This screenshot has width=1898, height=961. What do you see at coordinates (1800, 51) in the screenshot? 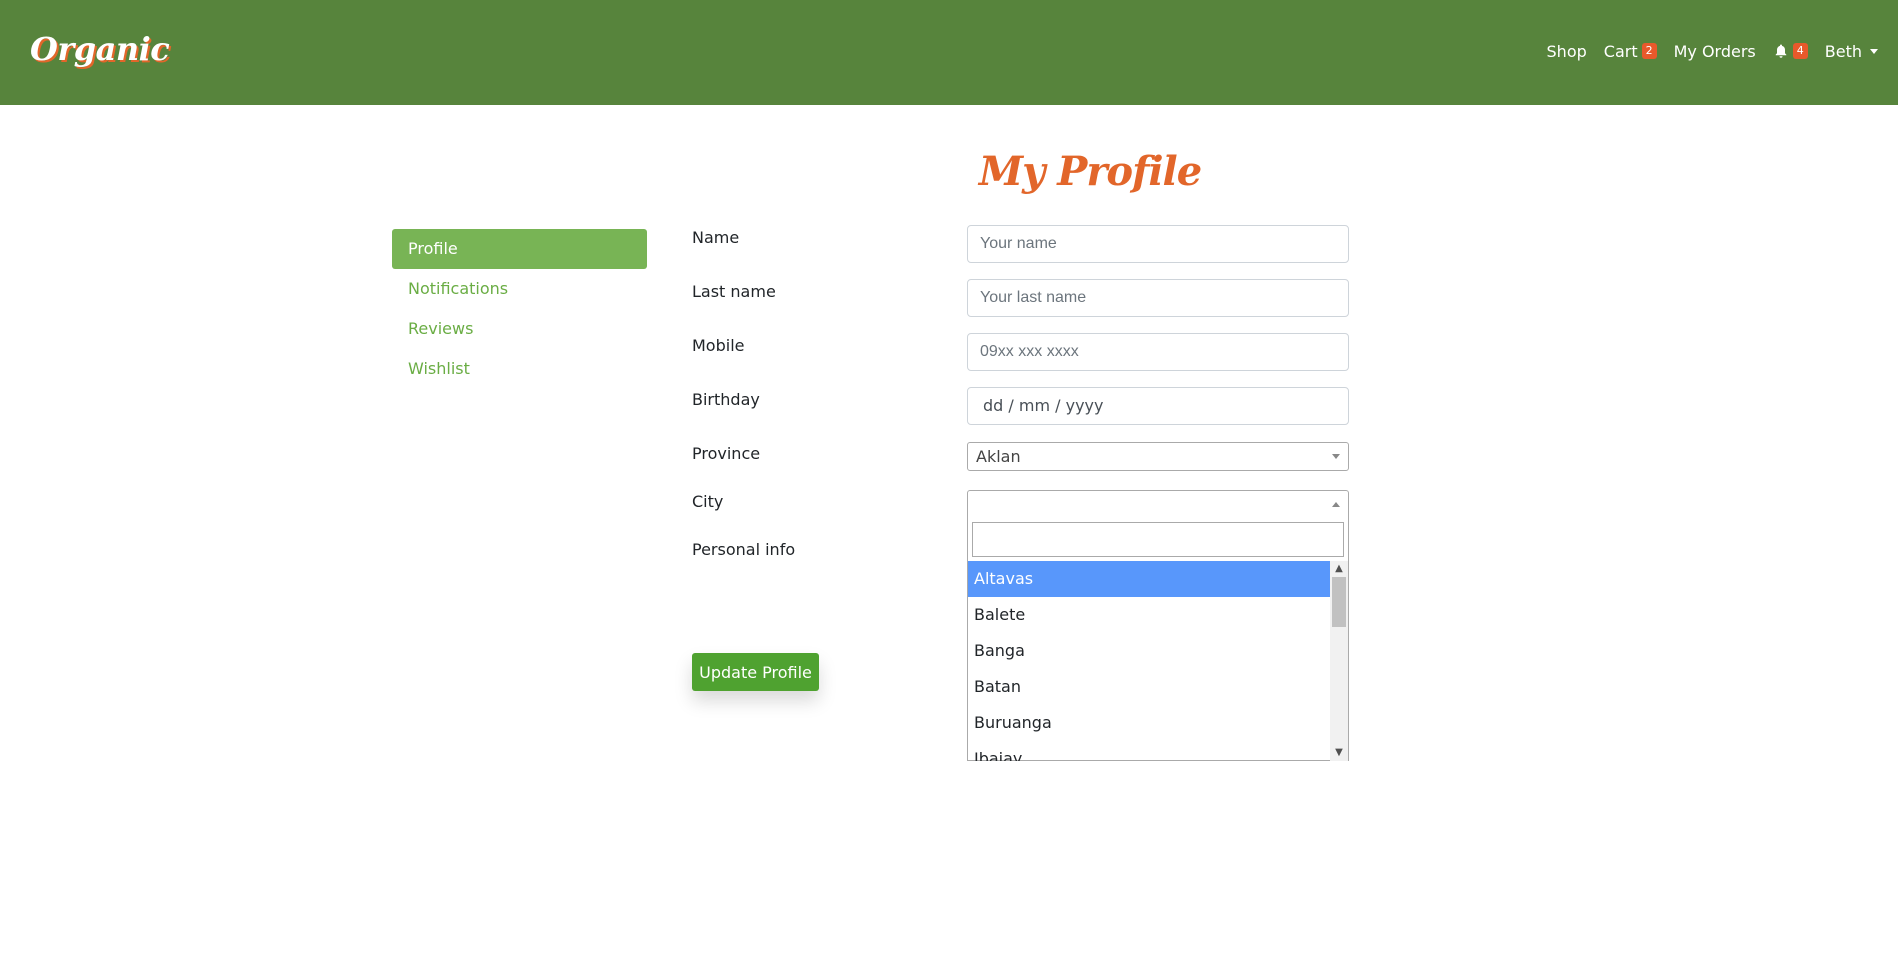
I see `notifications-count-badge: 4` at bounding box center [1800, 51].